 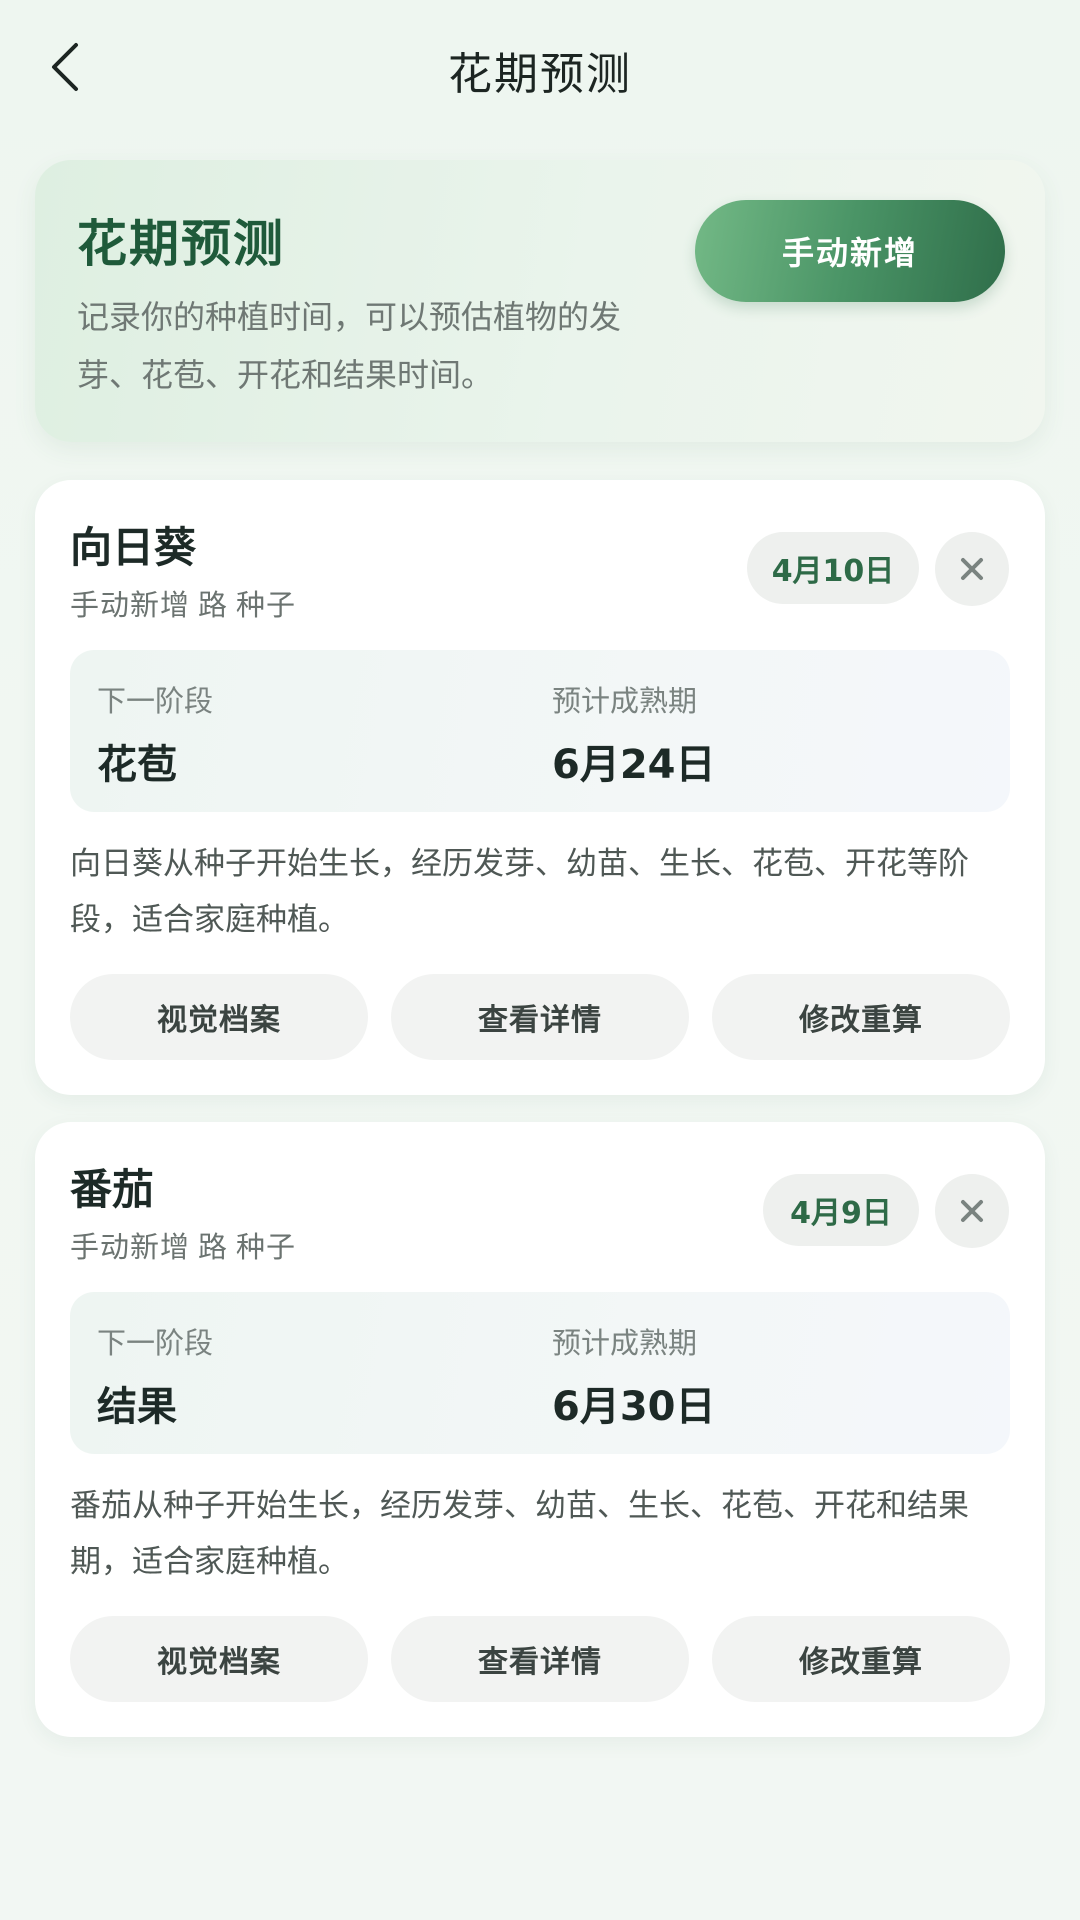 I want to click on plant-description: 番茄从种子开始生长，经历发芽、幼苗、生长、花苞、开花和结果期，适合家庭种植。, so click(x=519, y=1534).